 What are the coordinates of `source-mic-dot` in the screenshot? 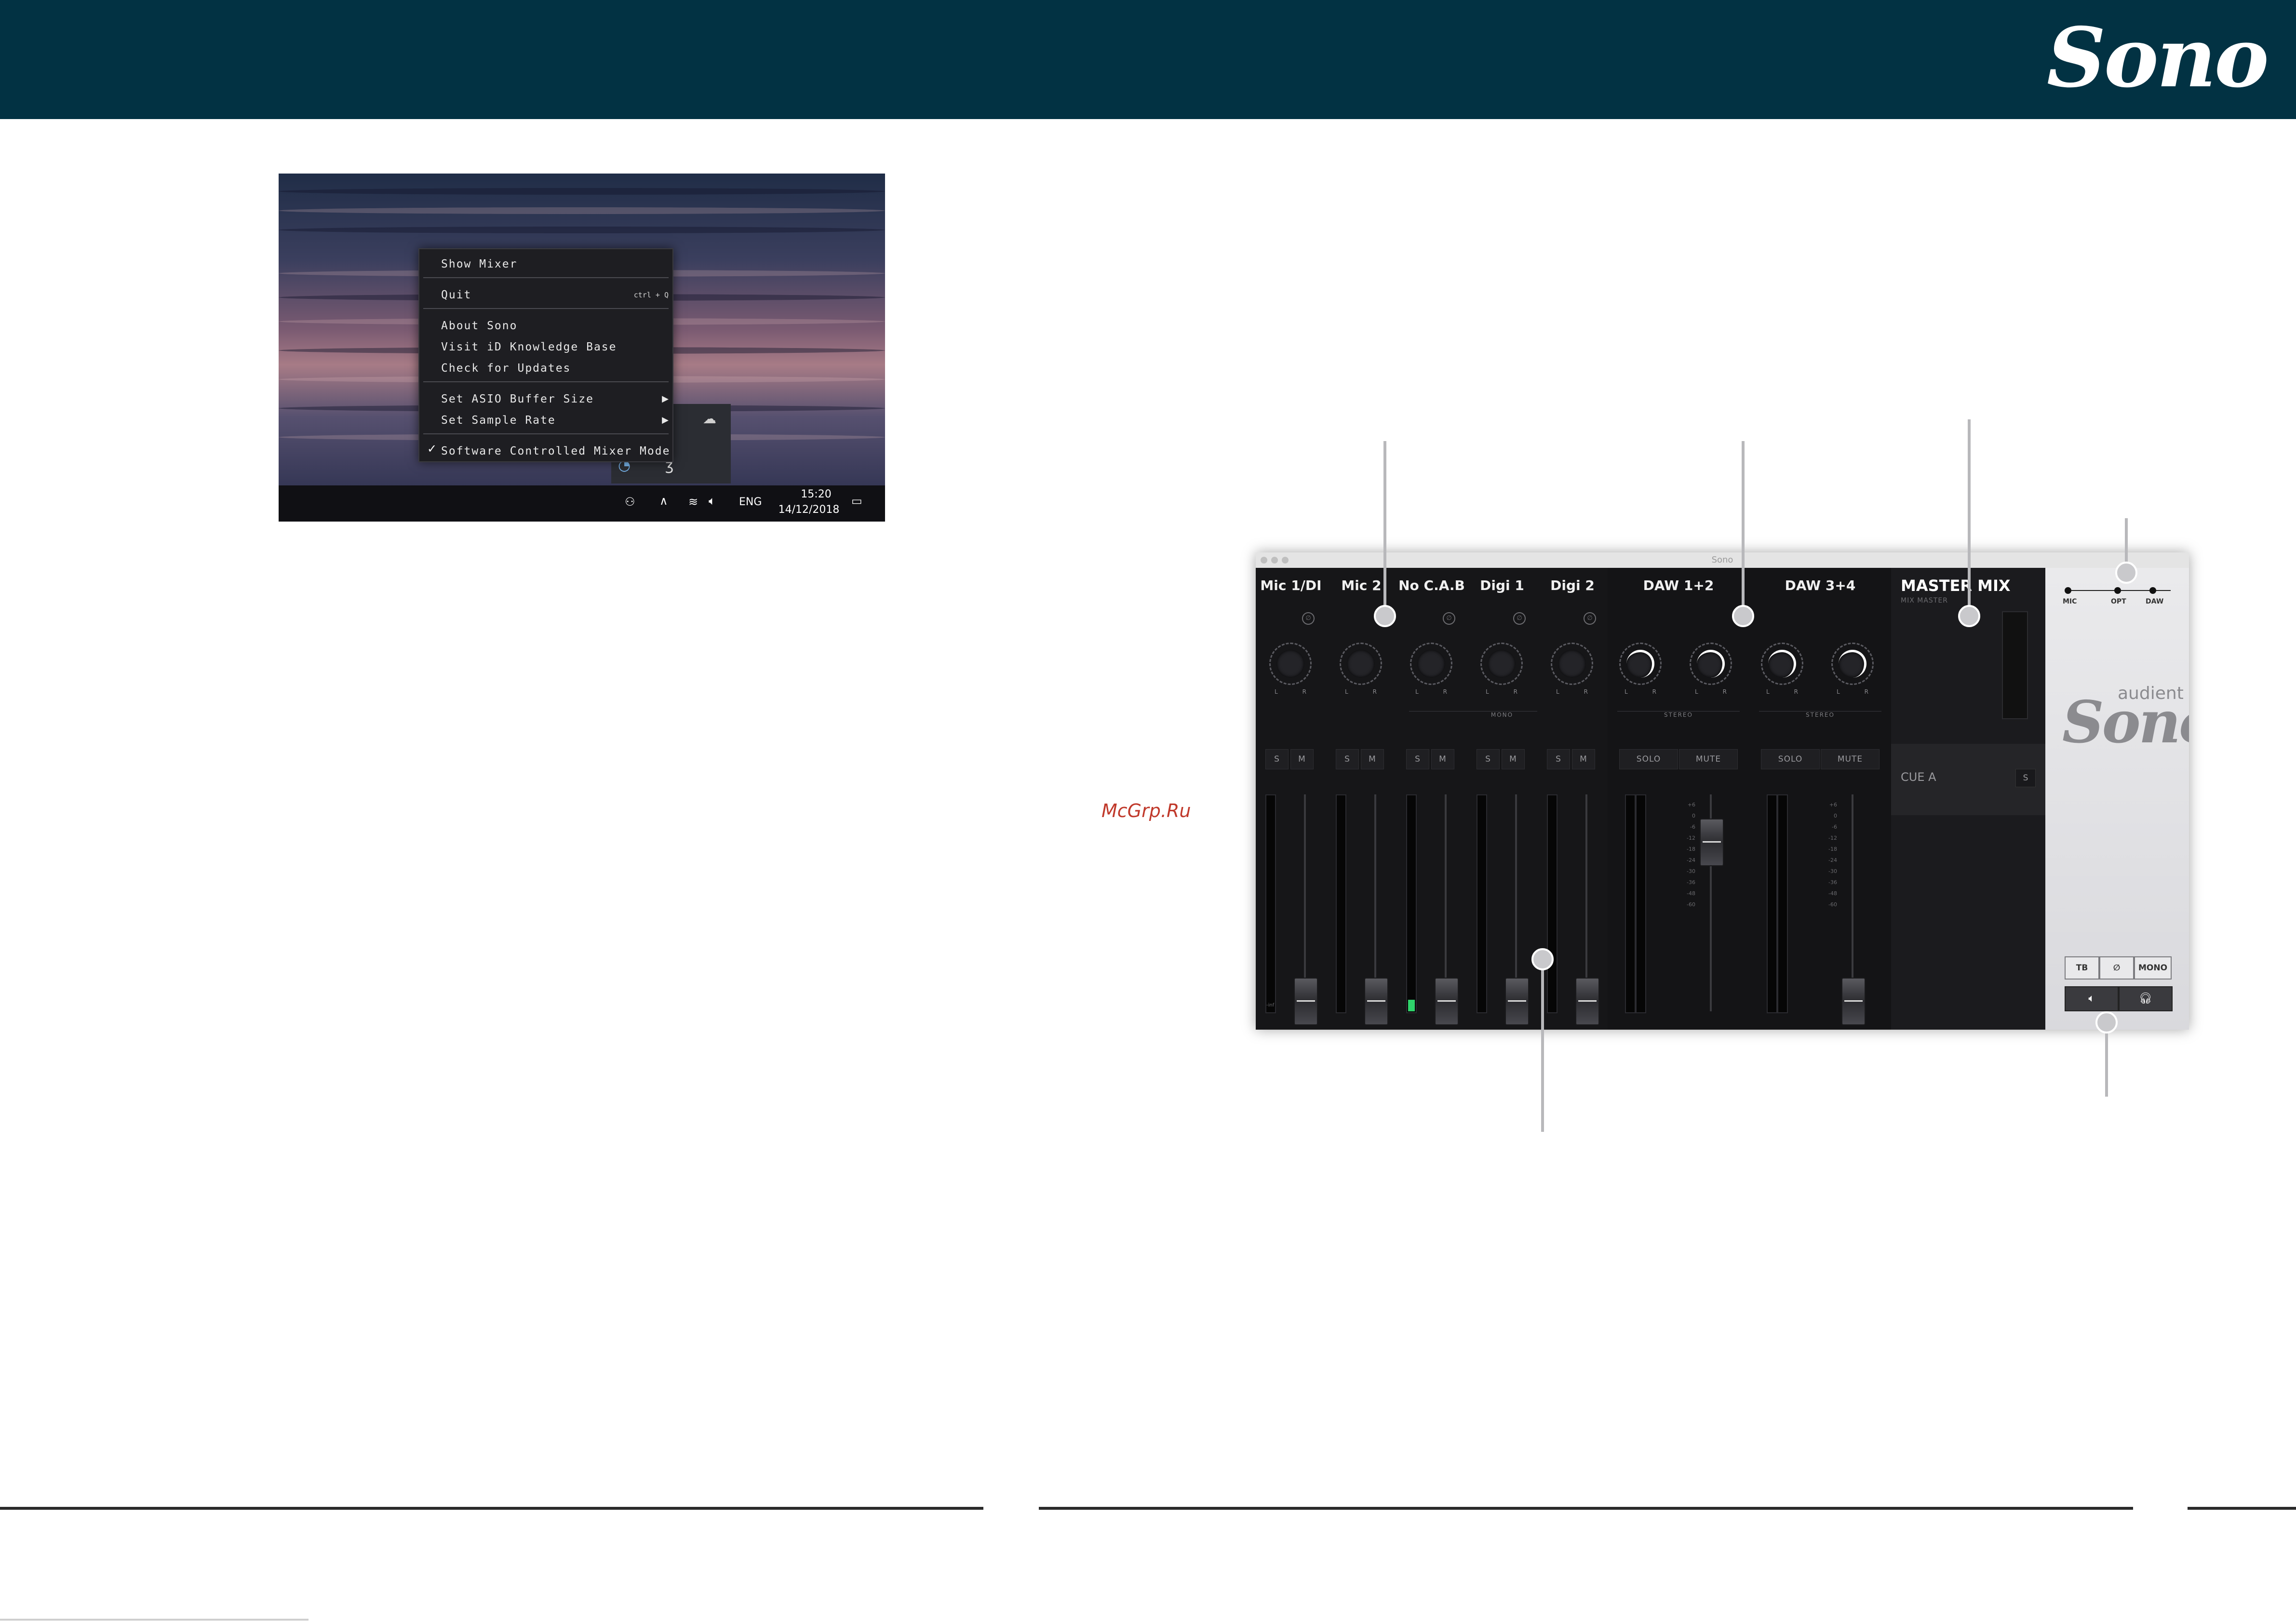 It's located at (2068, 590).